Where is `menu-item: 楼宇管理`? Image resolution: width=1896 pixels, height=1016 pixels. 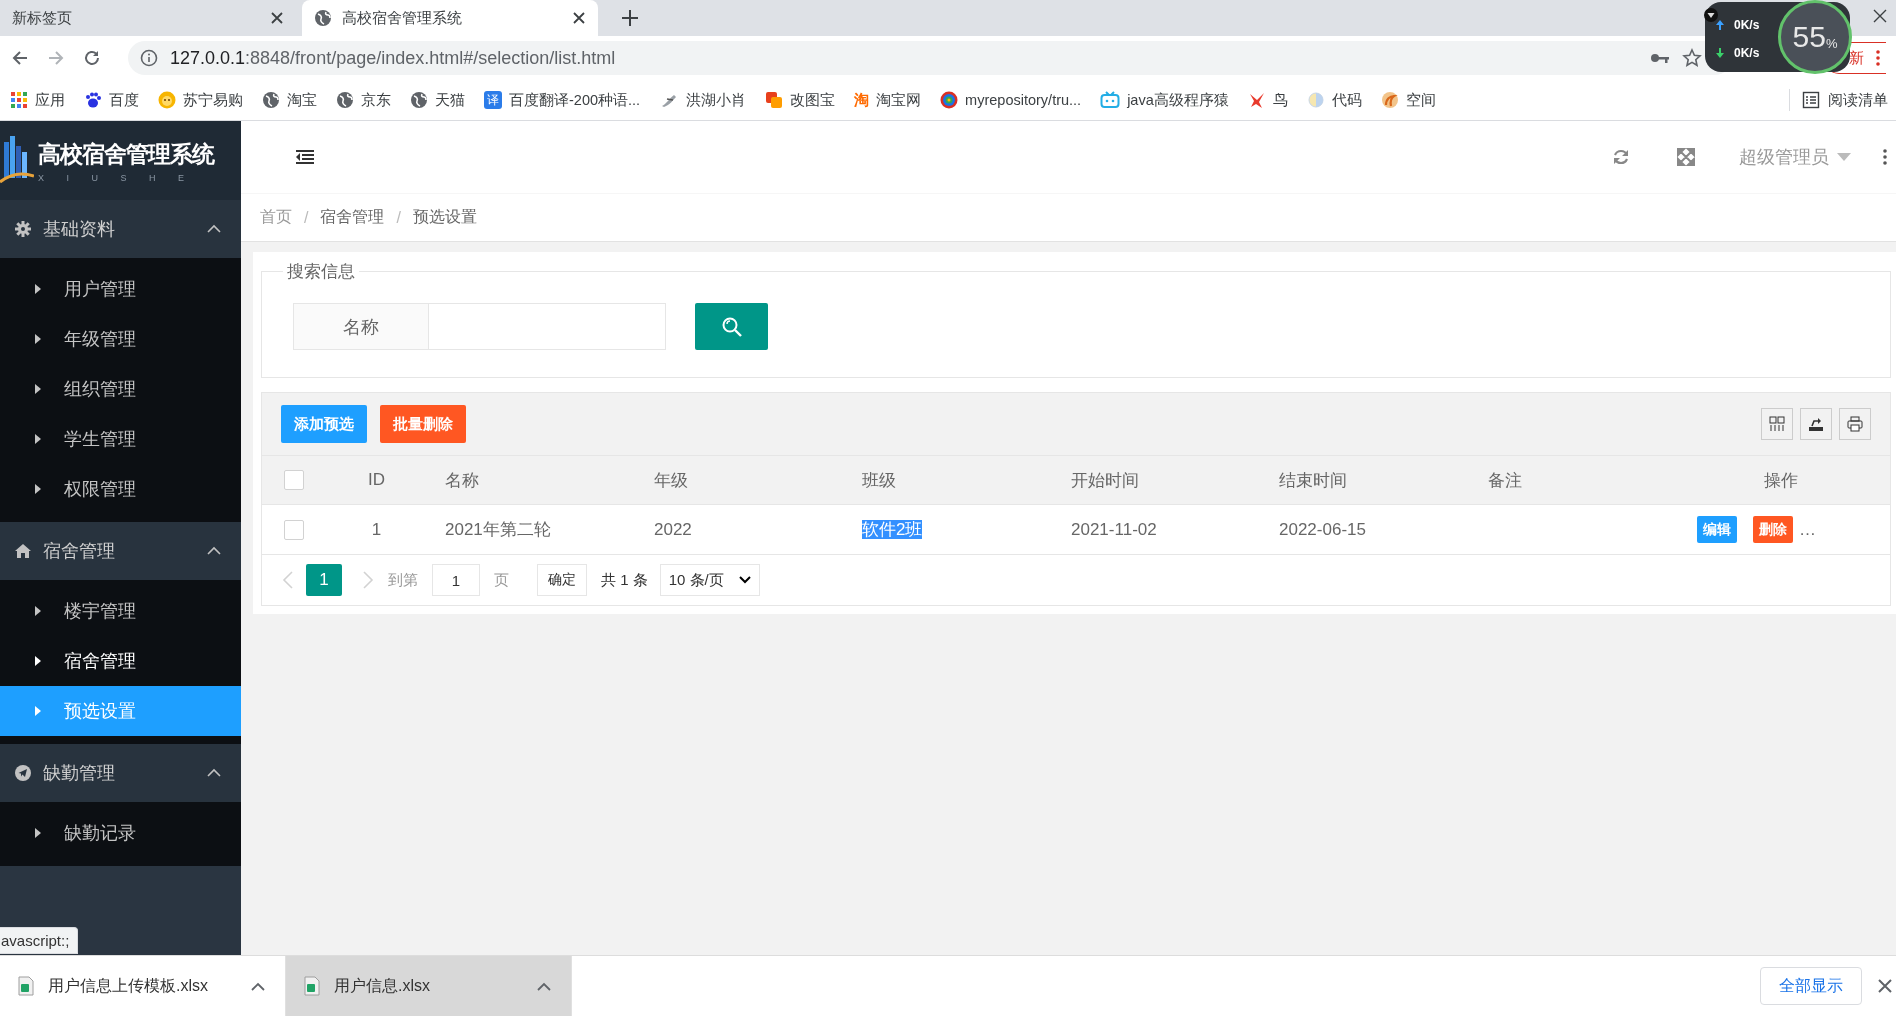 menu-item: 楼宇管理 is located at coordinates (120, 611).